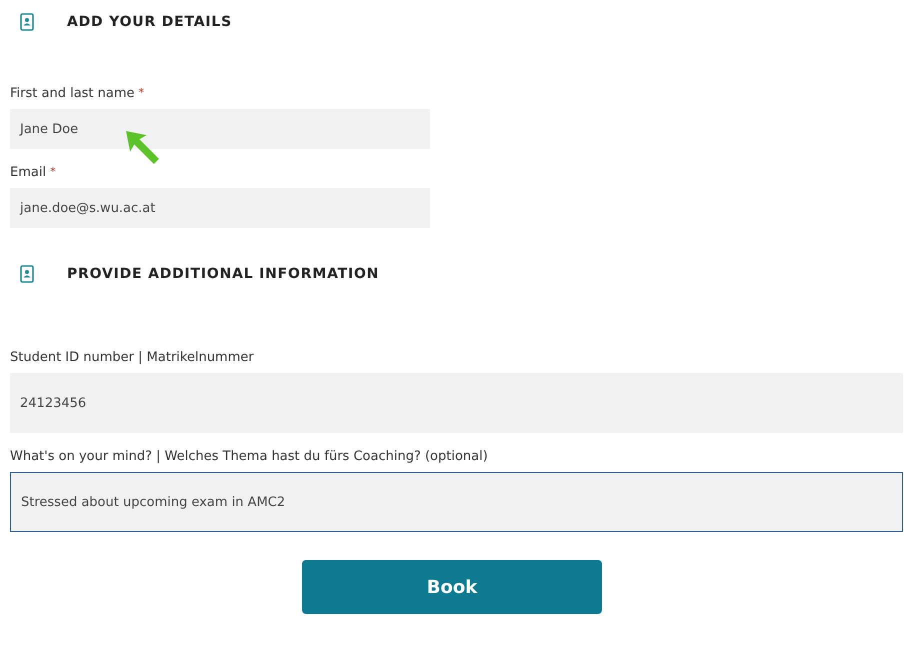  Describe the element at coordinates (72, 93) in the screenshot. I see `field-label: First and last name` at that location.